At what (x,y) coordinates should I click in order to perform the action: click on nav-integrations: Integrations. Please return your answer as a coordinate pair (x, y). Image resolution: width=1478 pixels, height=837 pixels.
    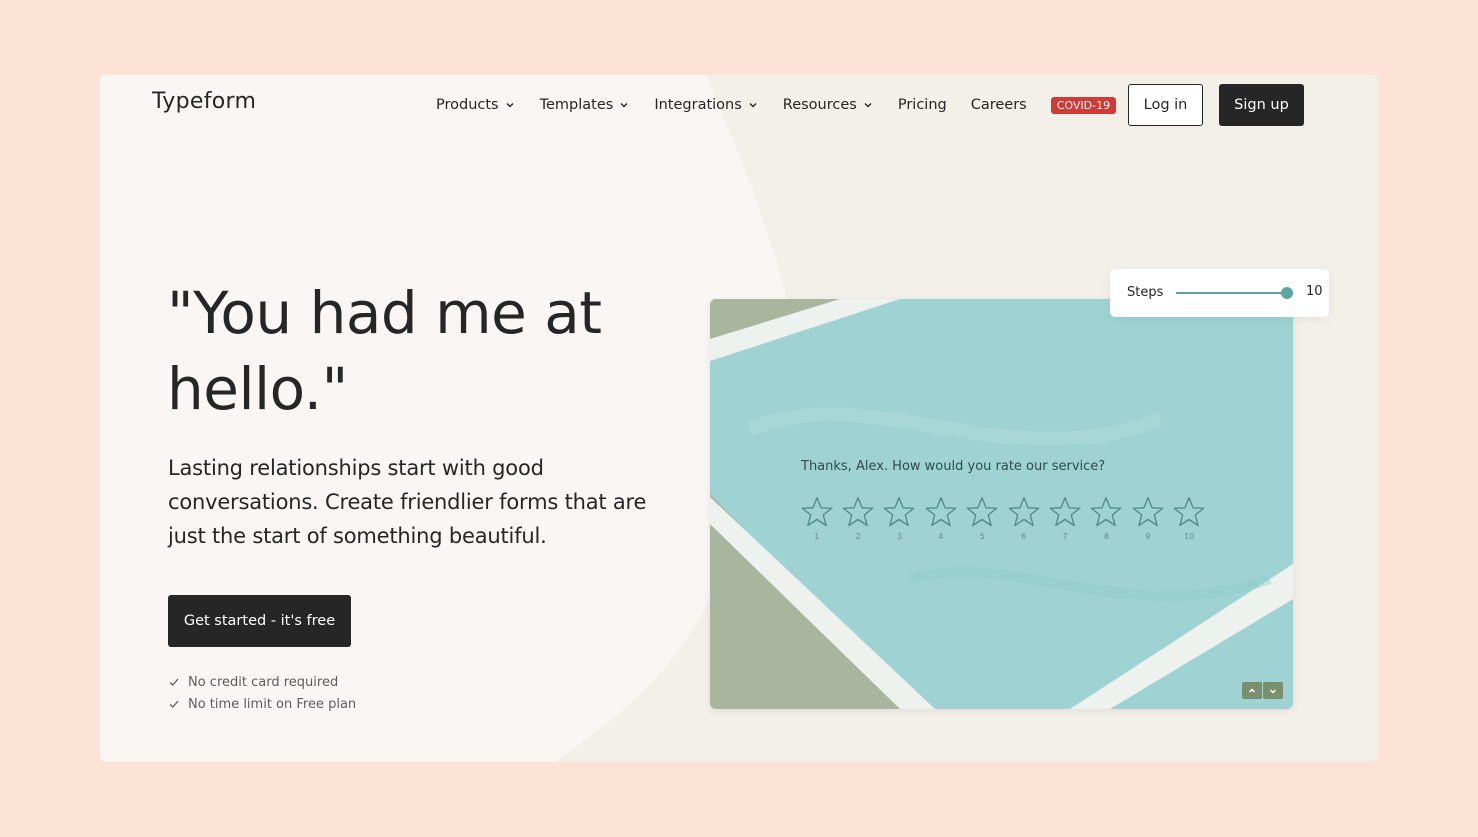
    Looking at the image, I should click on (706, 105).